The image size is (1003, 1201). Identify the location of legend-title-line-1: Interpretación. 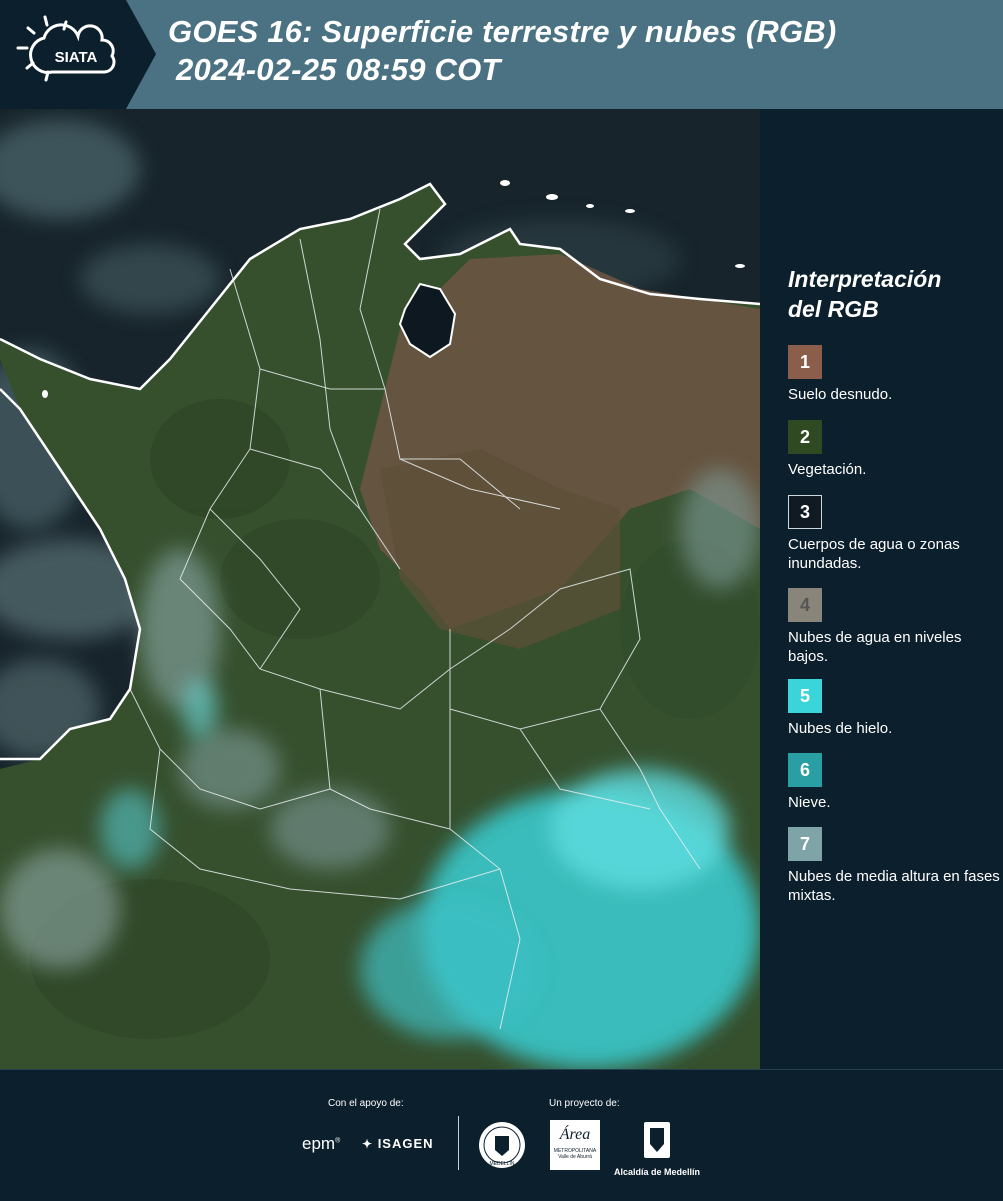
(865, 279).